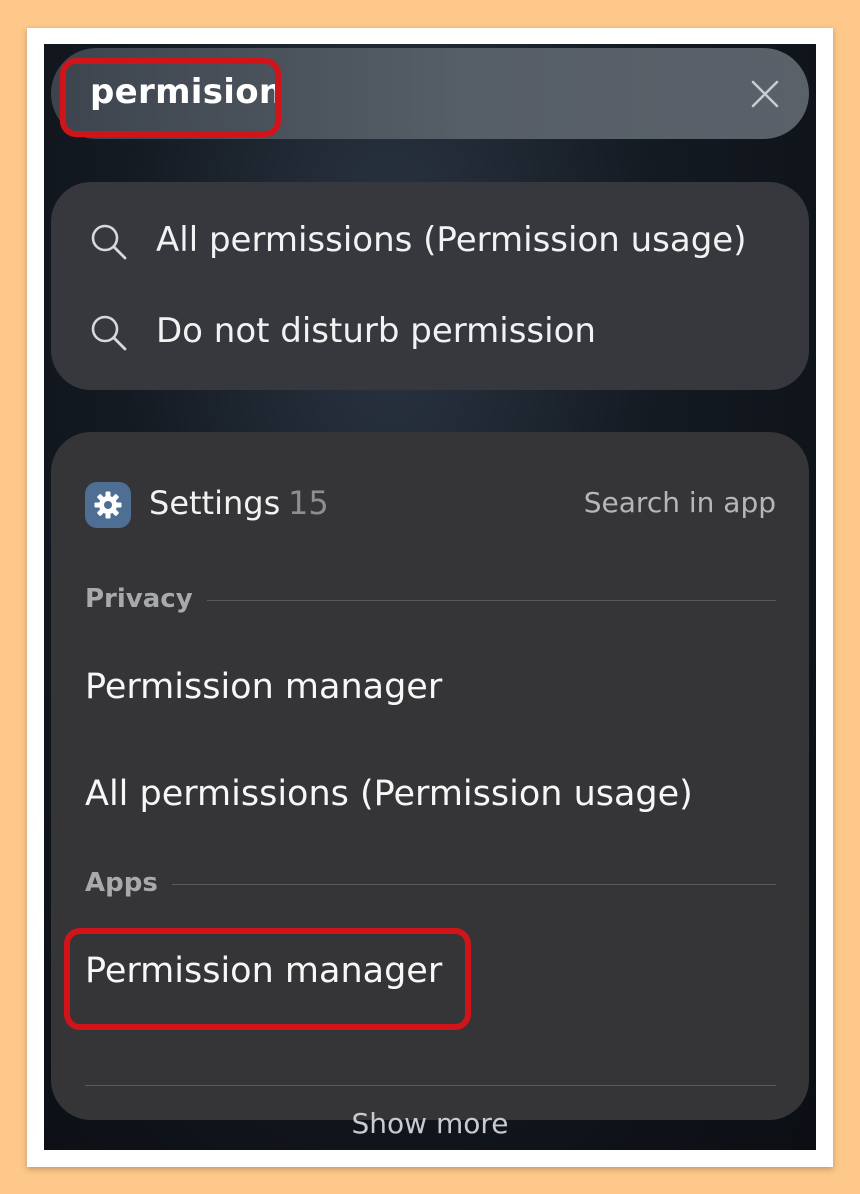  Describe the element at coordinates (215, 503) in the screenshot. I see `app-name: Settings` at that location.